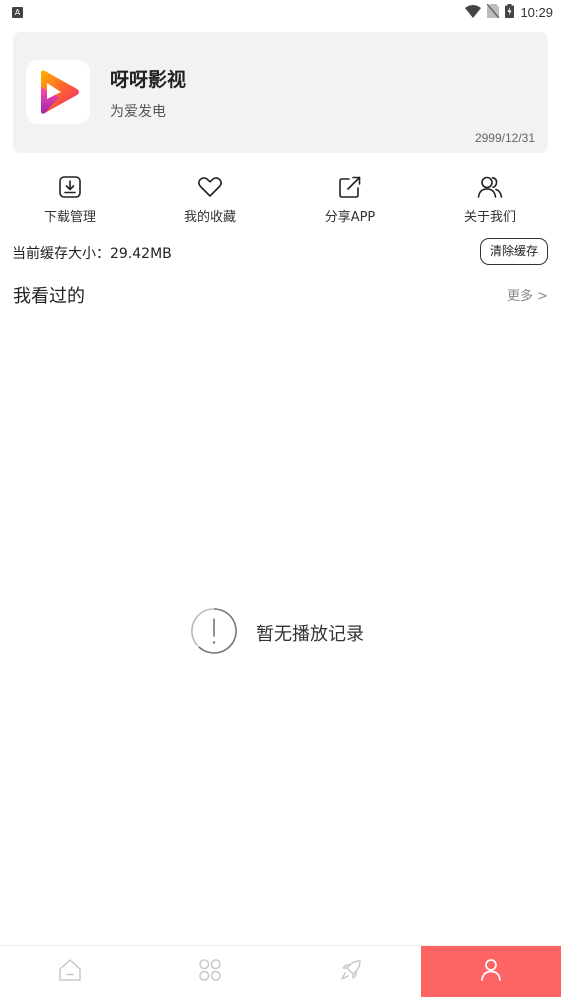  Describe the element at coordinates (280, 92) in the screenshot. I see `profile-card: 呀呀影视 为爱发电 2999/12/31` at that location.